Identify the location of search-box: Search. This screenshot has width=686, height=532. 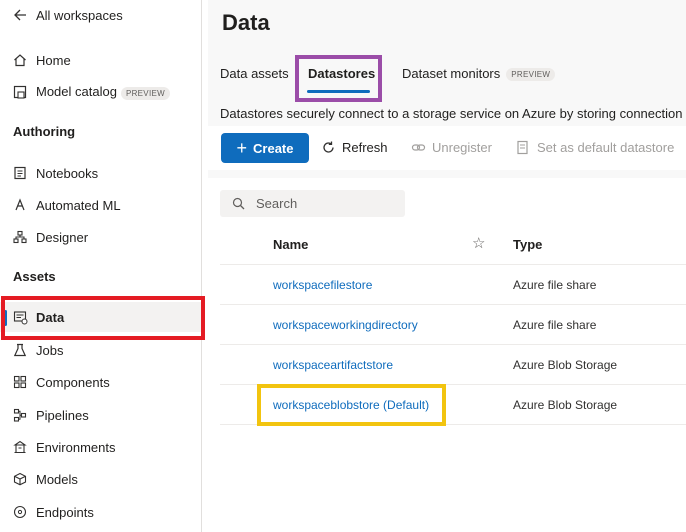
(312, 203).